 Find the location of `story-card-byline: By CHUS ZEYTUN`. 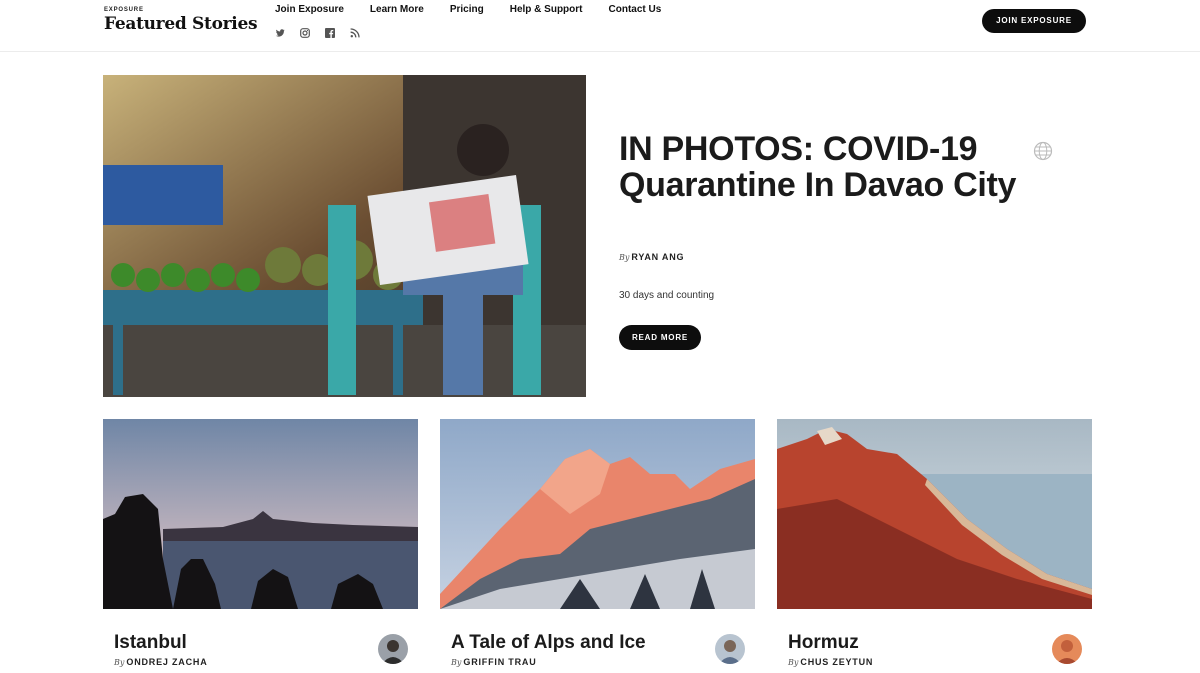

story-card-byline: By CHUS ZEYTUN is located at coordinates (830, 662).